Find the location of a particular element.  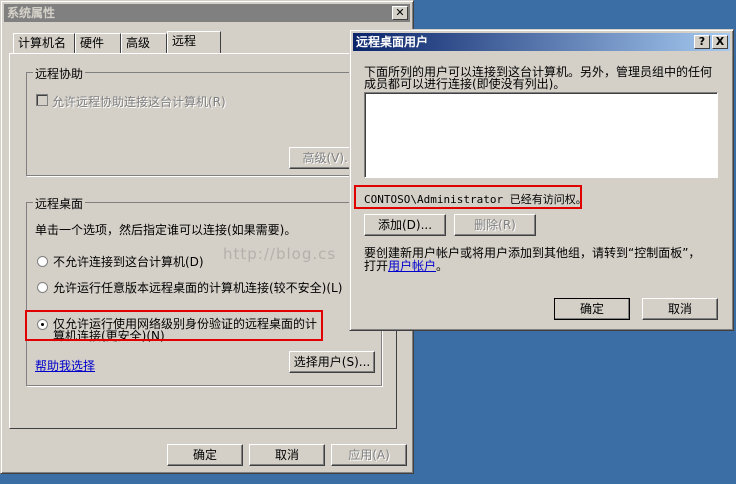

remote-assistance-group-title: 远程协助 is located at coordinates (59, 73).